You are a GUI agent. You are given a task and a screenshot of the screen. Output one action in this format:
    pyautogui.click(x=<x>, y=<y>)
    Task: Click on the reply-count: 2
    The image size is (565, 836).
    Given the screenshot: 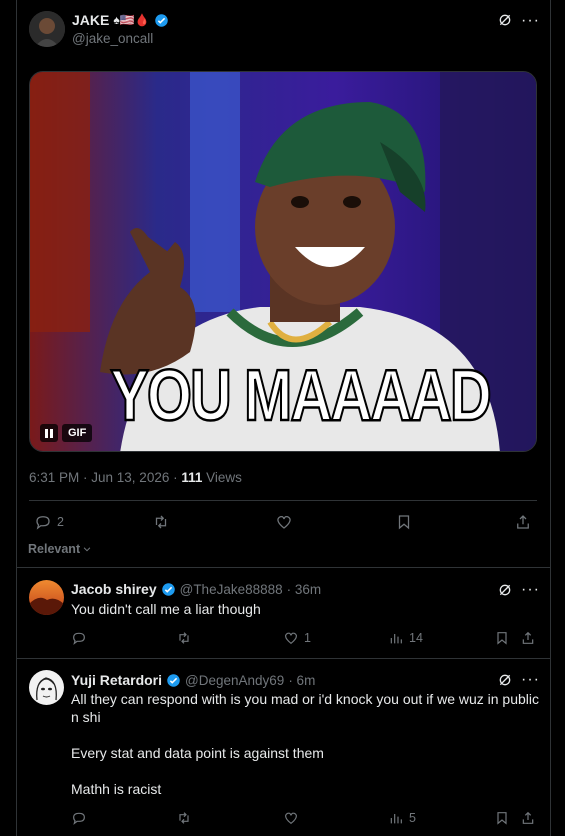 What is the action you would take?
    pyautogui.click(x=60, y=522)
    